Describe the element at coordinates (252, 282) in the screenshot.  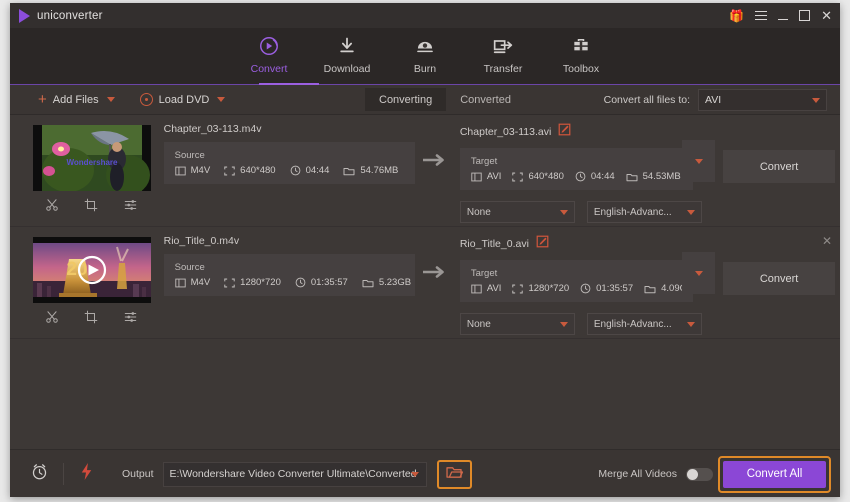
I see `source-resolution: 1280*720` at that location.